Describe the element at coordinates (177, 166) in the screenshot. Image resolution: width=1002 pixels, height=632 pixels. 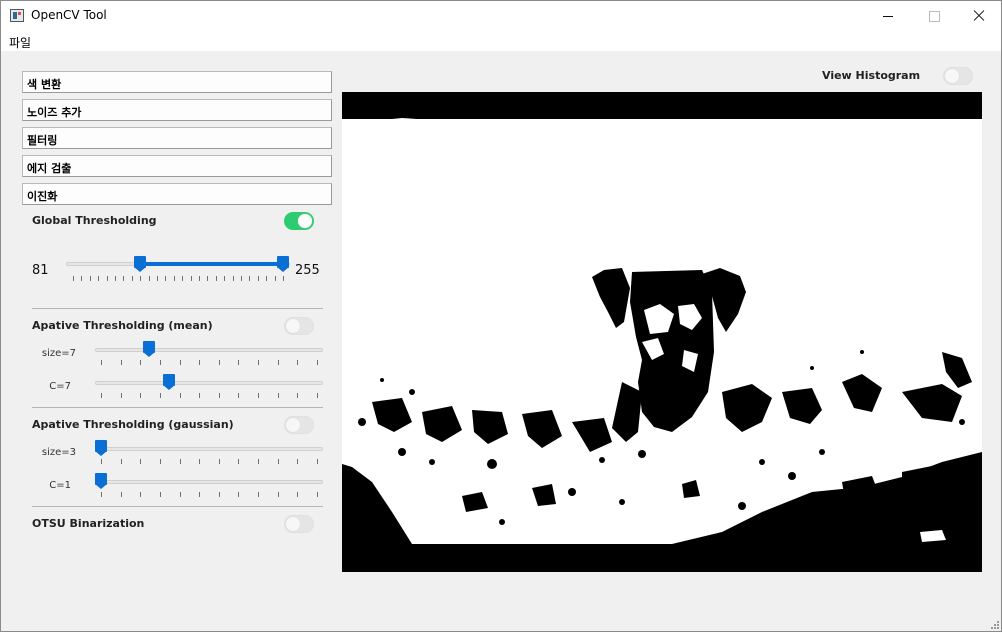
I see `section-edge-detect: 에지 검출` at that location.